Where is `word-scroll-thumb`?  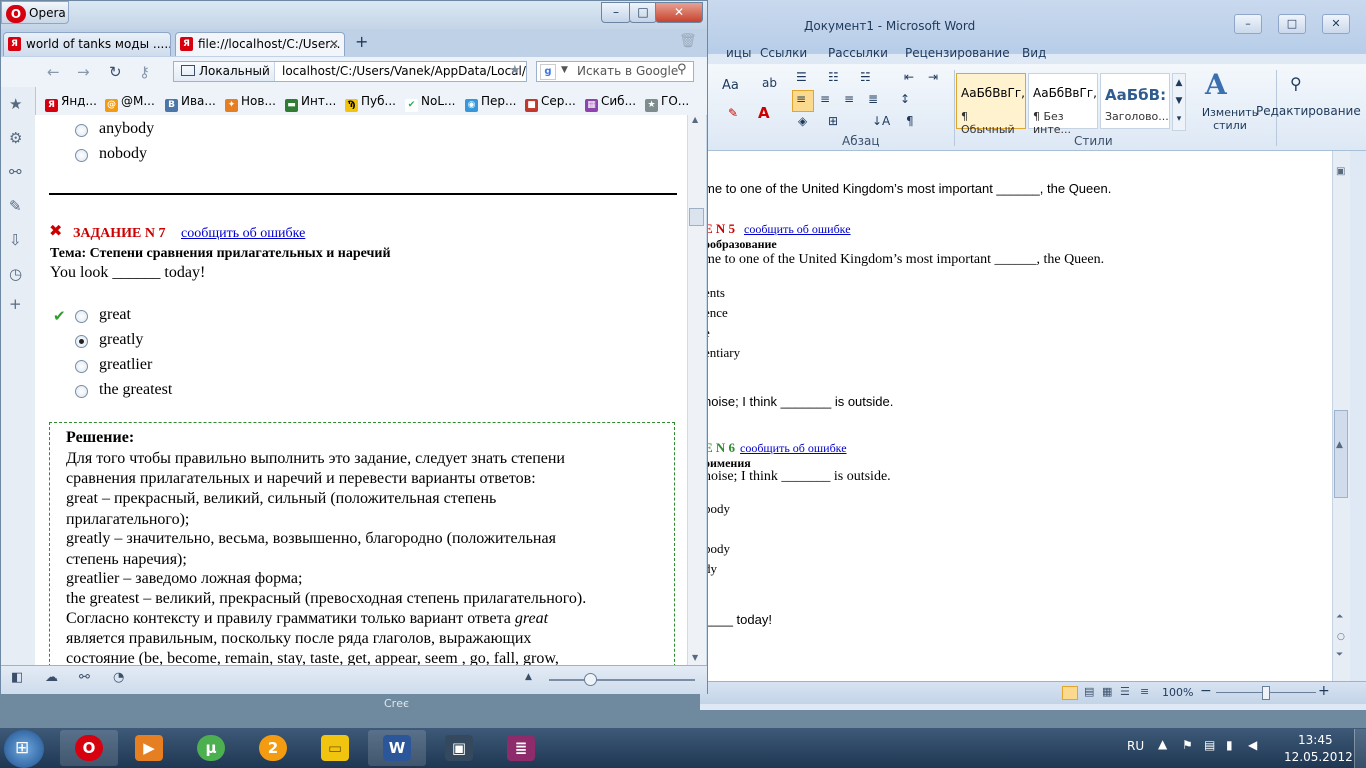 word-scroll-thumb is located at coordinates (1341, 454).